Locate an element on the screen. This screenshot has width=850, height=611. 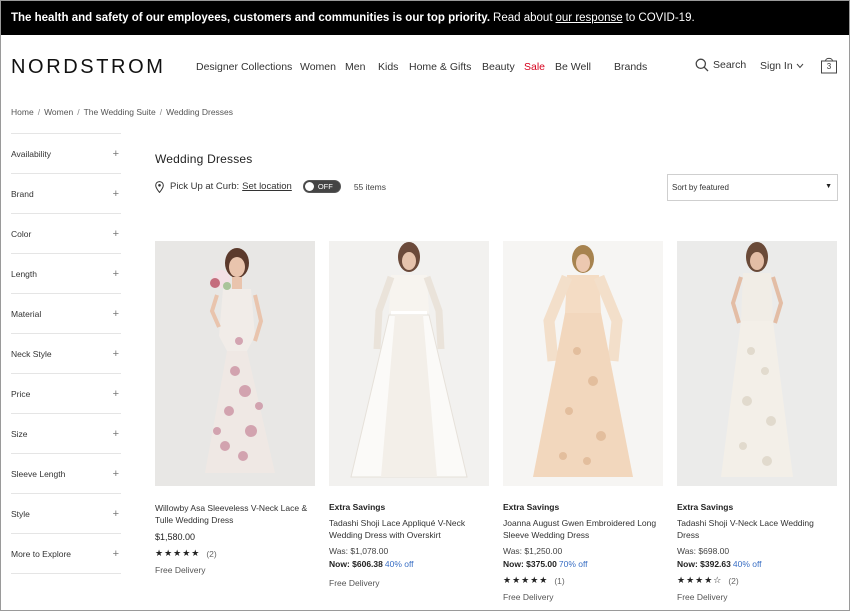
filter-length: Length + is located at coordinates (66, 274).